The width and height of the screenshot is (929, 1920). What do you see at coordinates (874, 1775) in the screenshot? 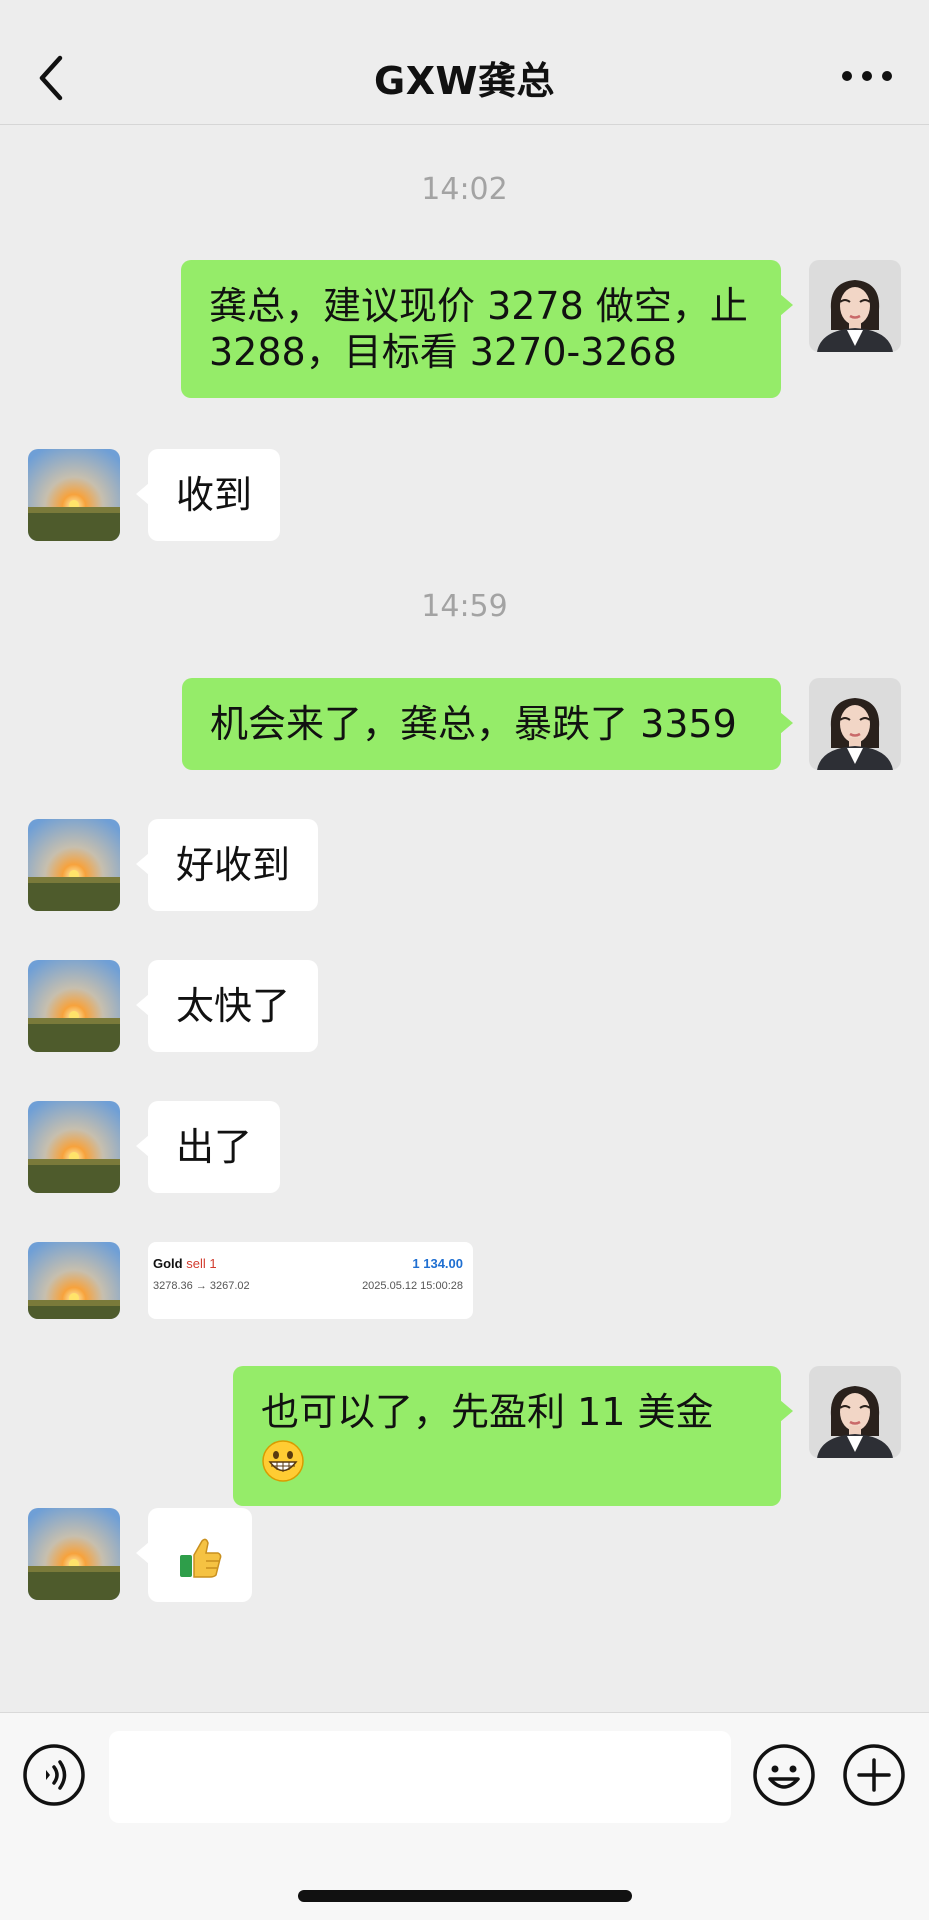
I see `plus-icon` at bounding box center [874, 1775].